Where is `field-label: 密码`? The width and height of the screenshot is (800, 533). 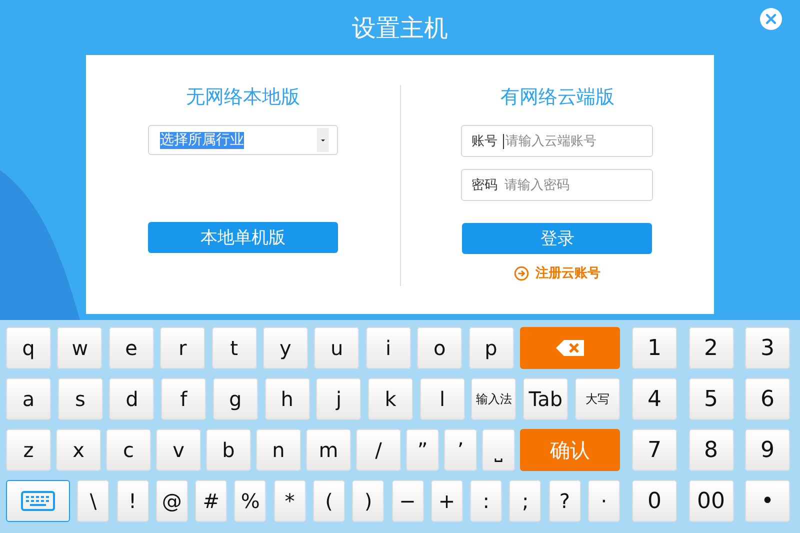 field-label: 密码 is located at coordinates (484, 185).